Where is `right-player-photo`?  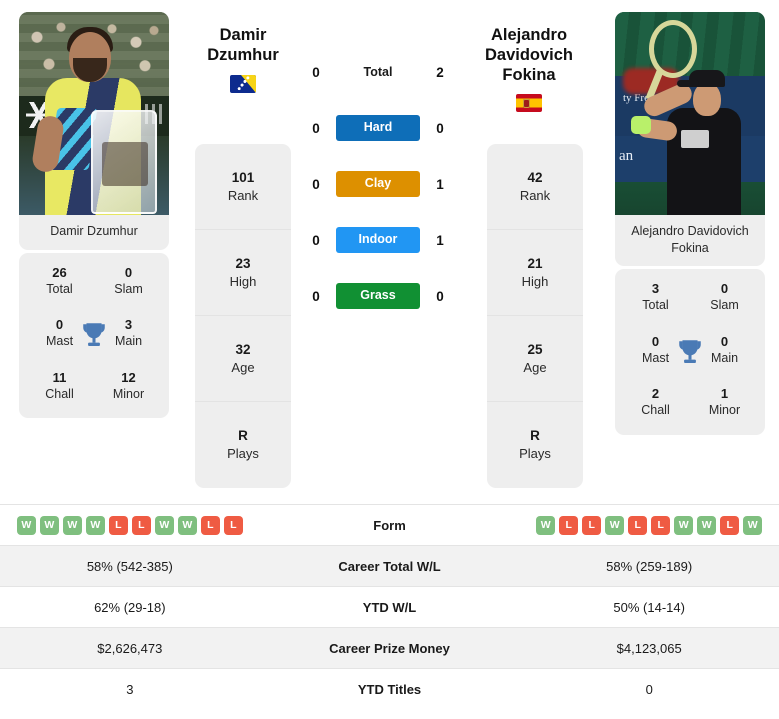 right-player-photo is located at coordinates (690, 113).